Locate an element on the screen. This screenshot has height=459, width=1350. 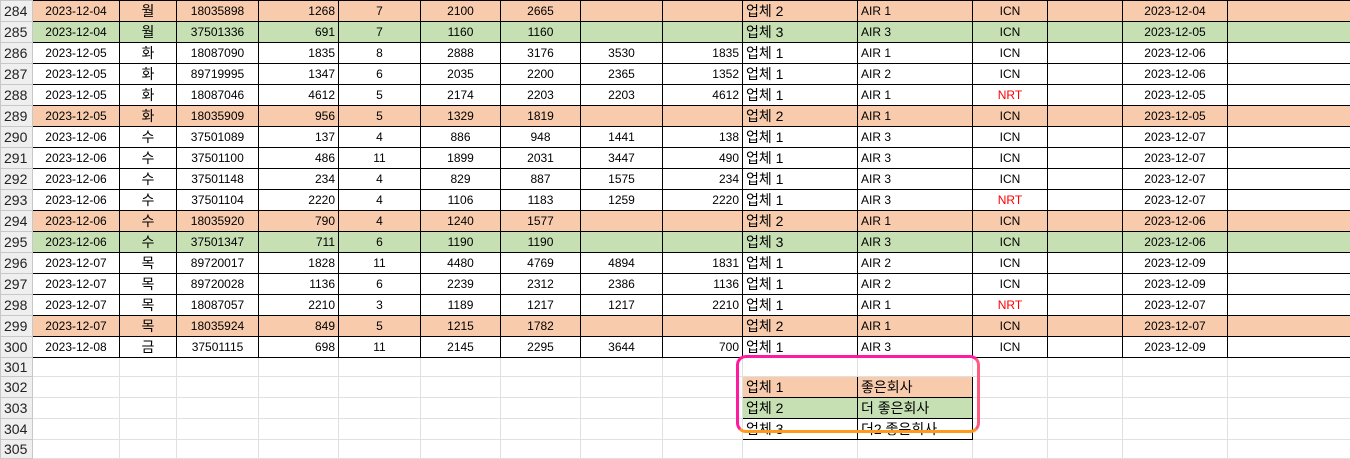
cell-qty: 137 is located at coordinates (299, 137).